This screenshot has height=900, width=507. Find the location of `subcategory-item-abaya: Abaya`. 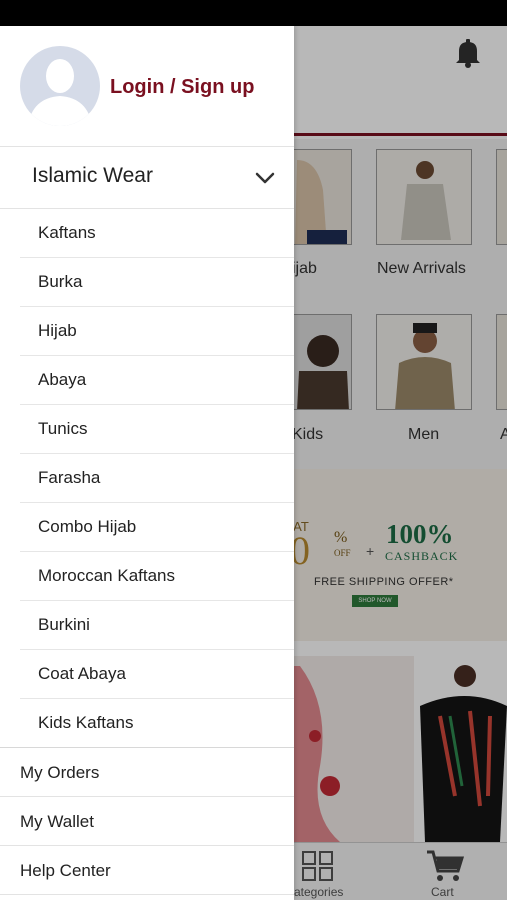

subcategory-item-abaya: Abaya is located at coordinates (157, 380).